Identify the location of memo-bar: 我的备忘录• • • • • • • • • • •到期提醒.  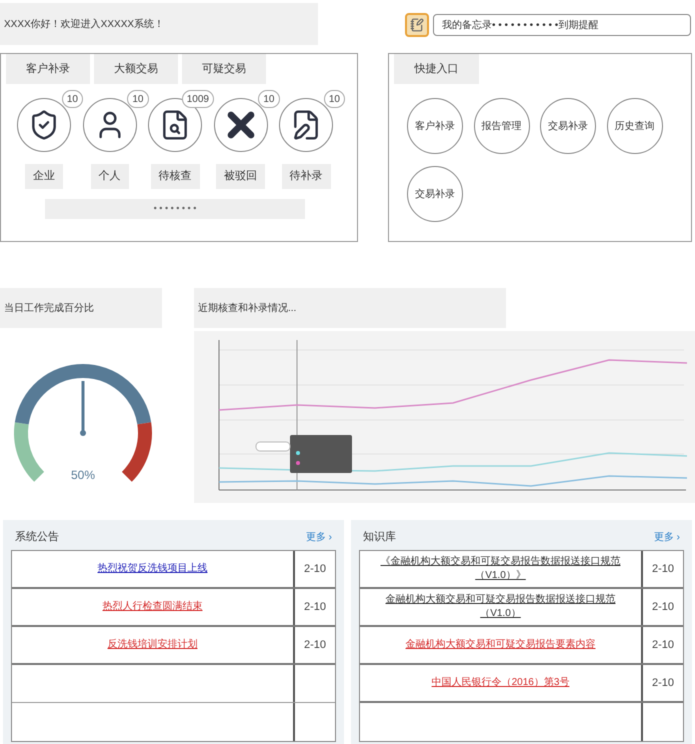
(562, 25).